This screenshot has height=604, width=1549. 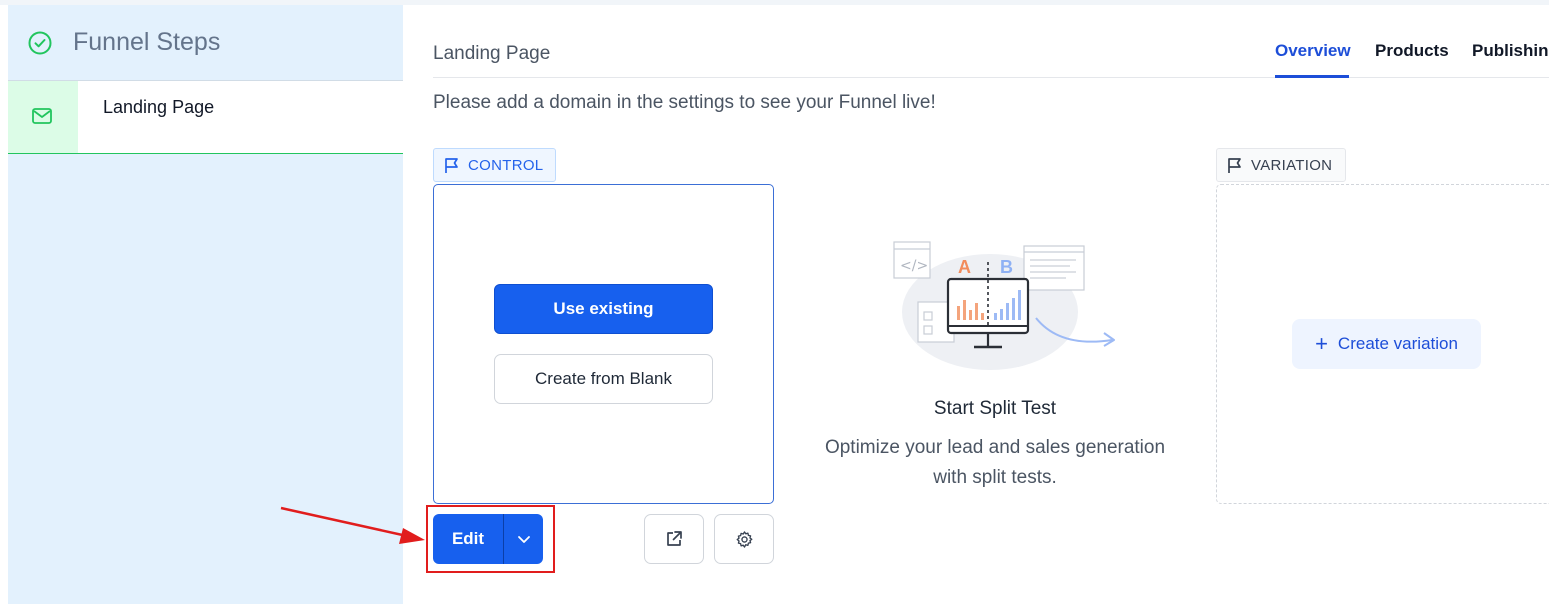 What do you see at coordinates (1510, 51) in the screenshot?
I see `tab-publishing: Publishing` at bounding box center [1510, 51].